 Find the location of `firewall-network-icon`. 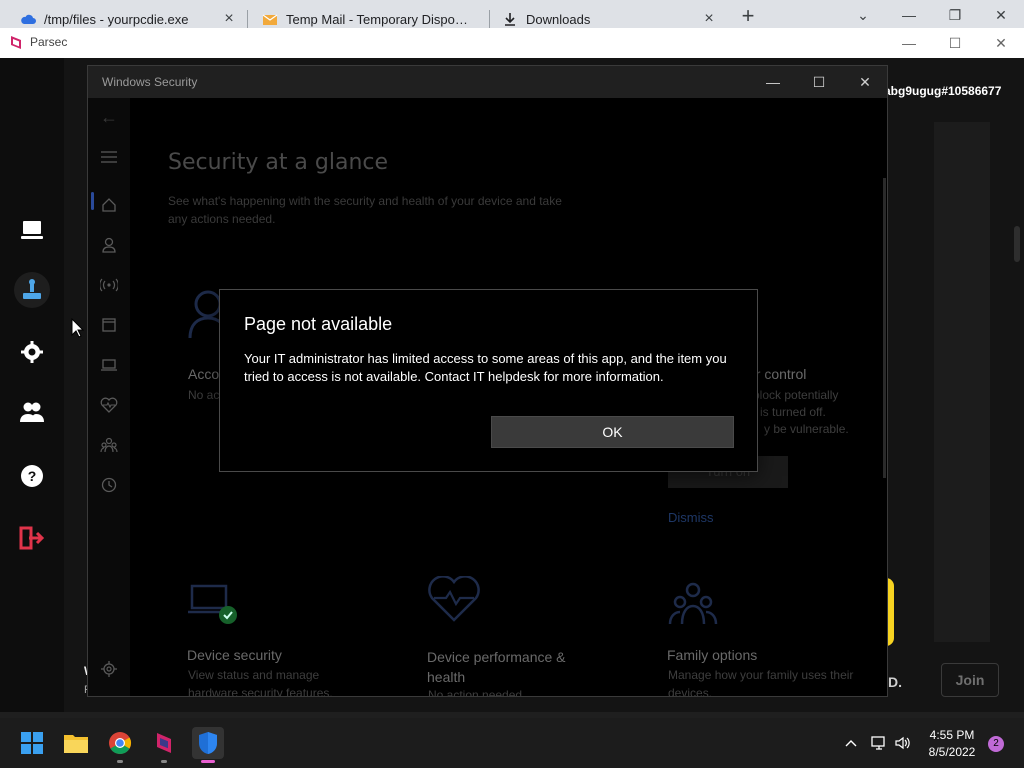

firewall-network-icon is located at coordinates (109, 285).